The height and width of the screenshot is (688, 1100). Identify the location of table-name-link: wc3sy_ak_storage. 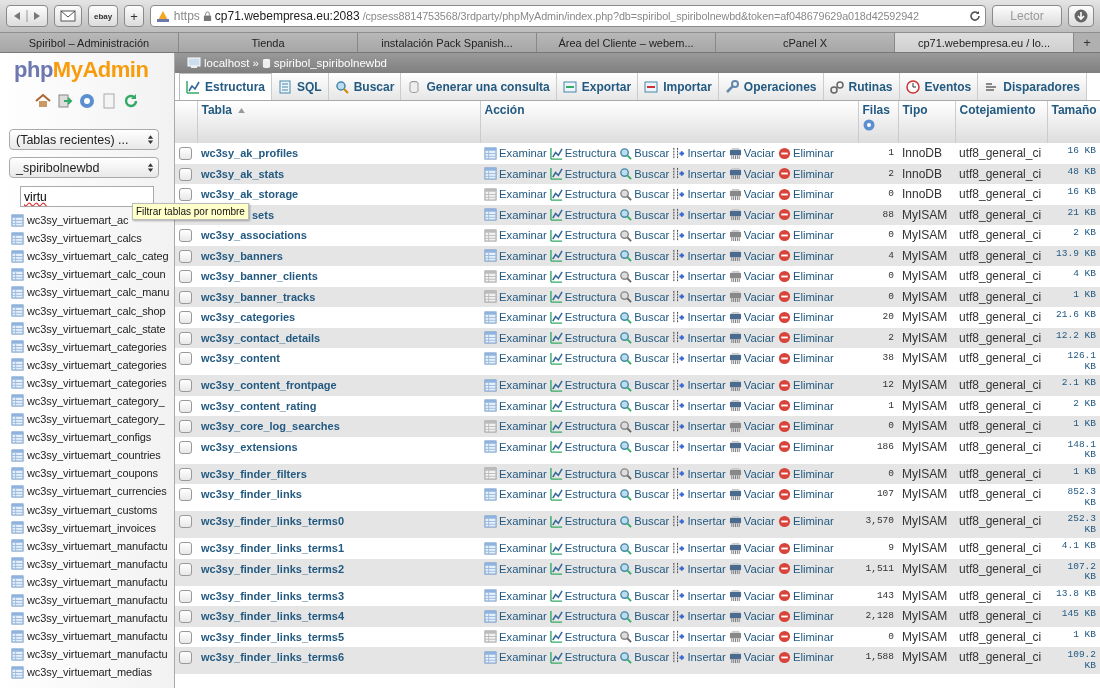
(250, 194).